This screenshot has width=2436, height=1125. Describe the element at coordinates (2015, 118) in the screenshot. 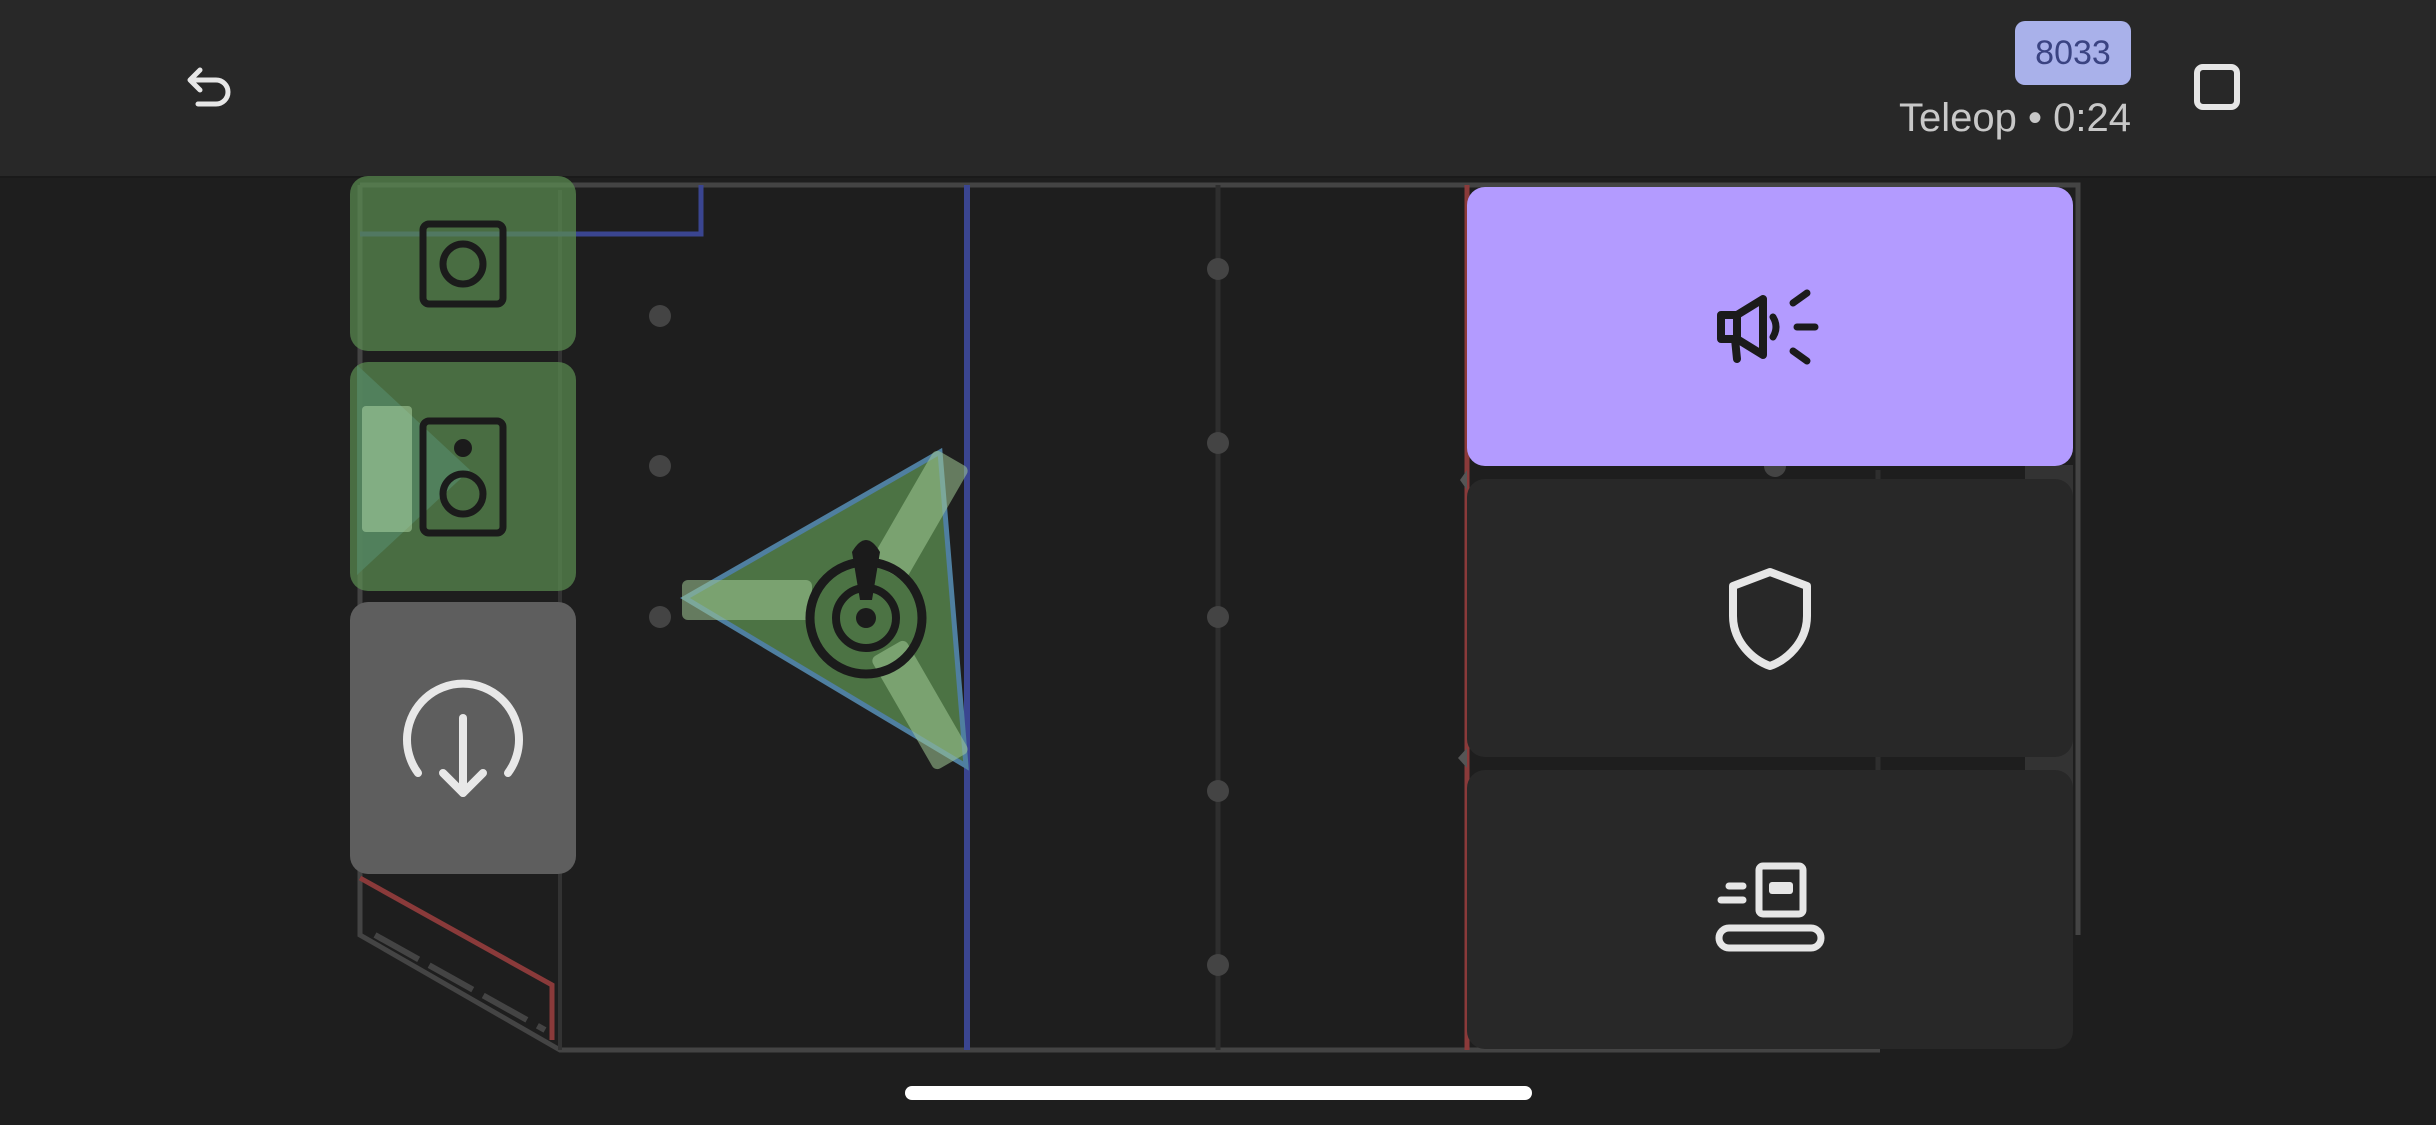

I see `match-status-text: Teleop • 0:24` at that location.